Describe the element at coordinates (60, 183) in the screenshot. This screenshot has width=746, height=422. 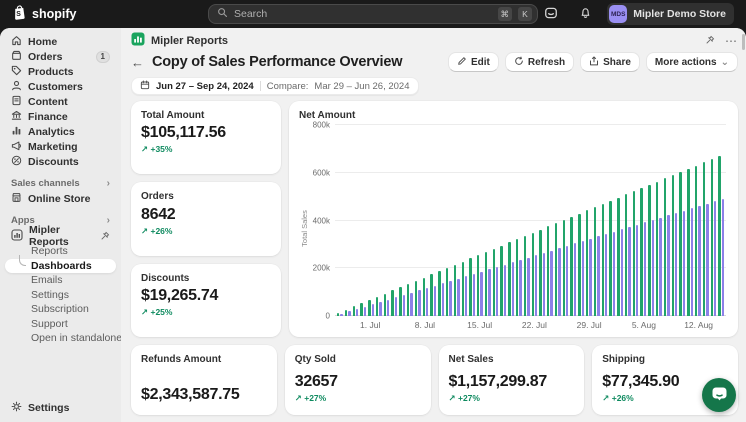
I see `sales-channels-header: Sales channels ›` at that location.